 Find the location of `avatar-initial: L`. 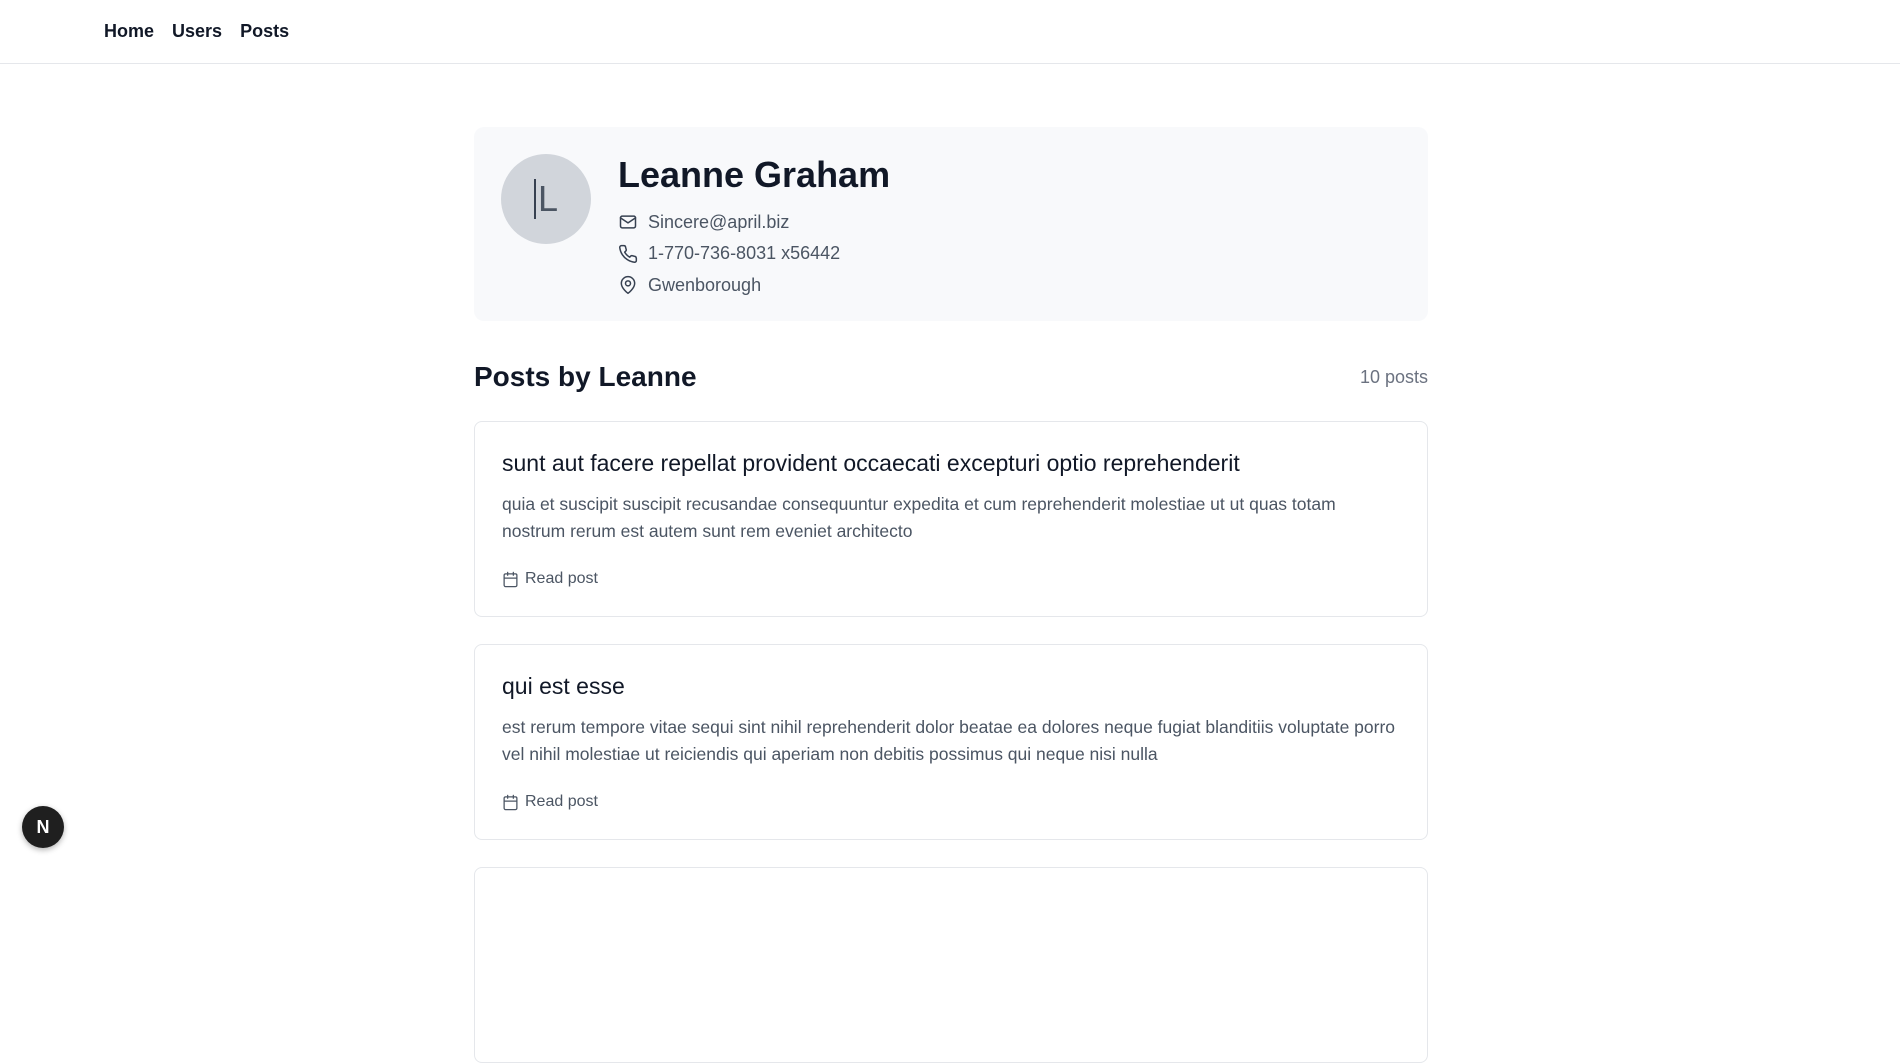

avatar-initial: L is located at coordinates (548, 198).